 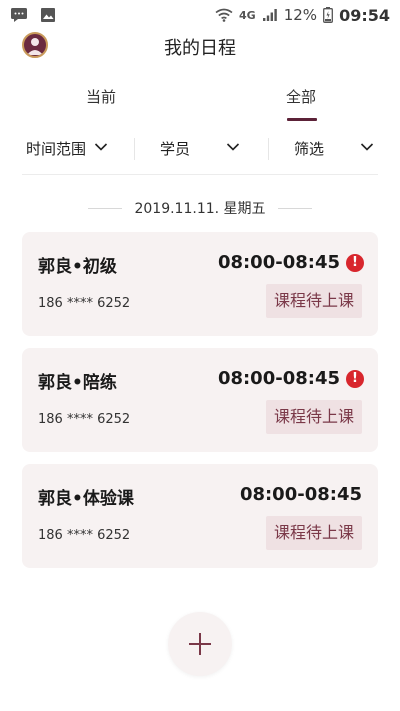 What do you see at coordinates (19, 15) in the screenshot?
I see `message-icon` at bounding box center [19, 15].